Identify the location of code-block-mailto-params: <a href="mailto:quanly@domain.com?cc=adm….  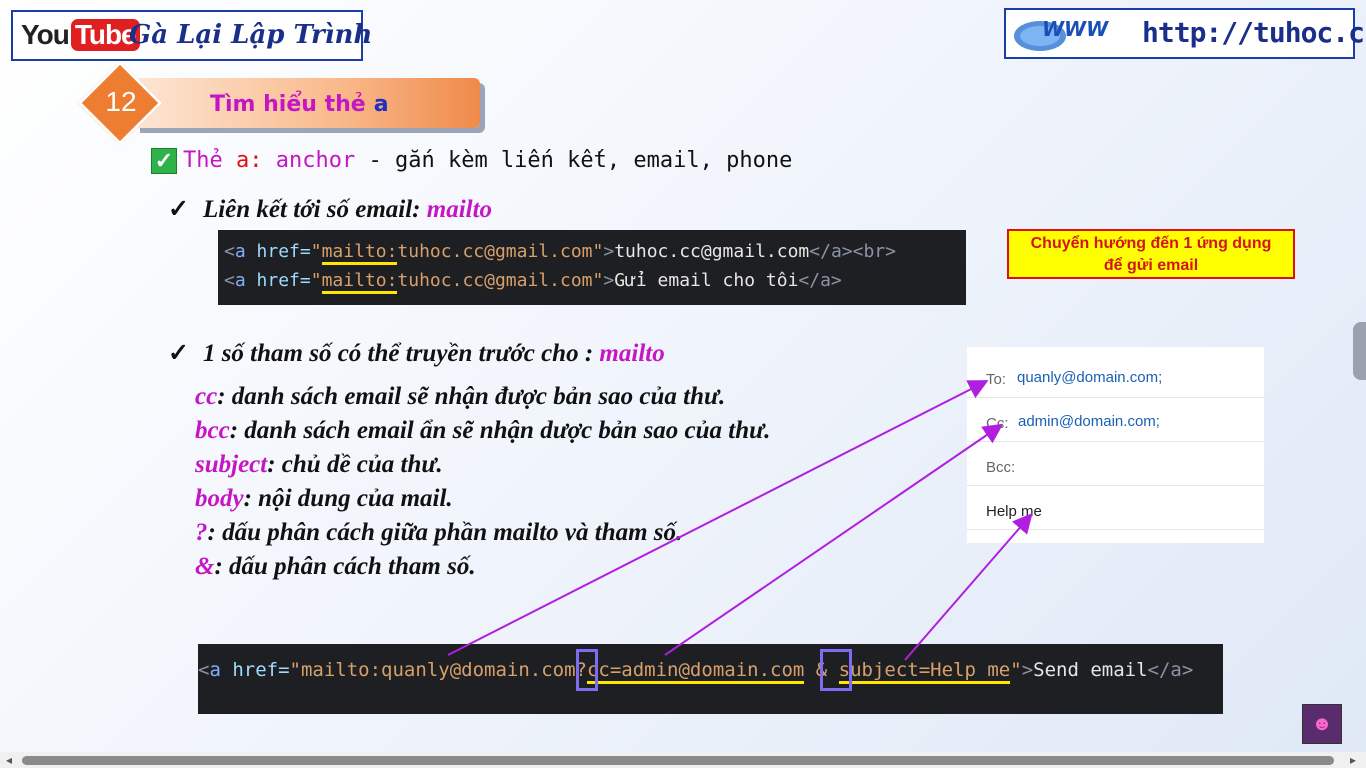
(710, 679).